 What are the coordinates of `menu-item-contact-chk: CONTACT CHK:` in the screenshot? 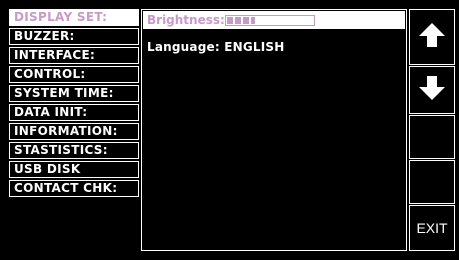 It's located at (74, 188).